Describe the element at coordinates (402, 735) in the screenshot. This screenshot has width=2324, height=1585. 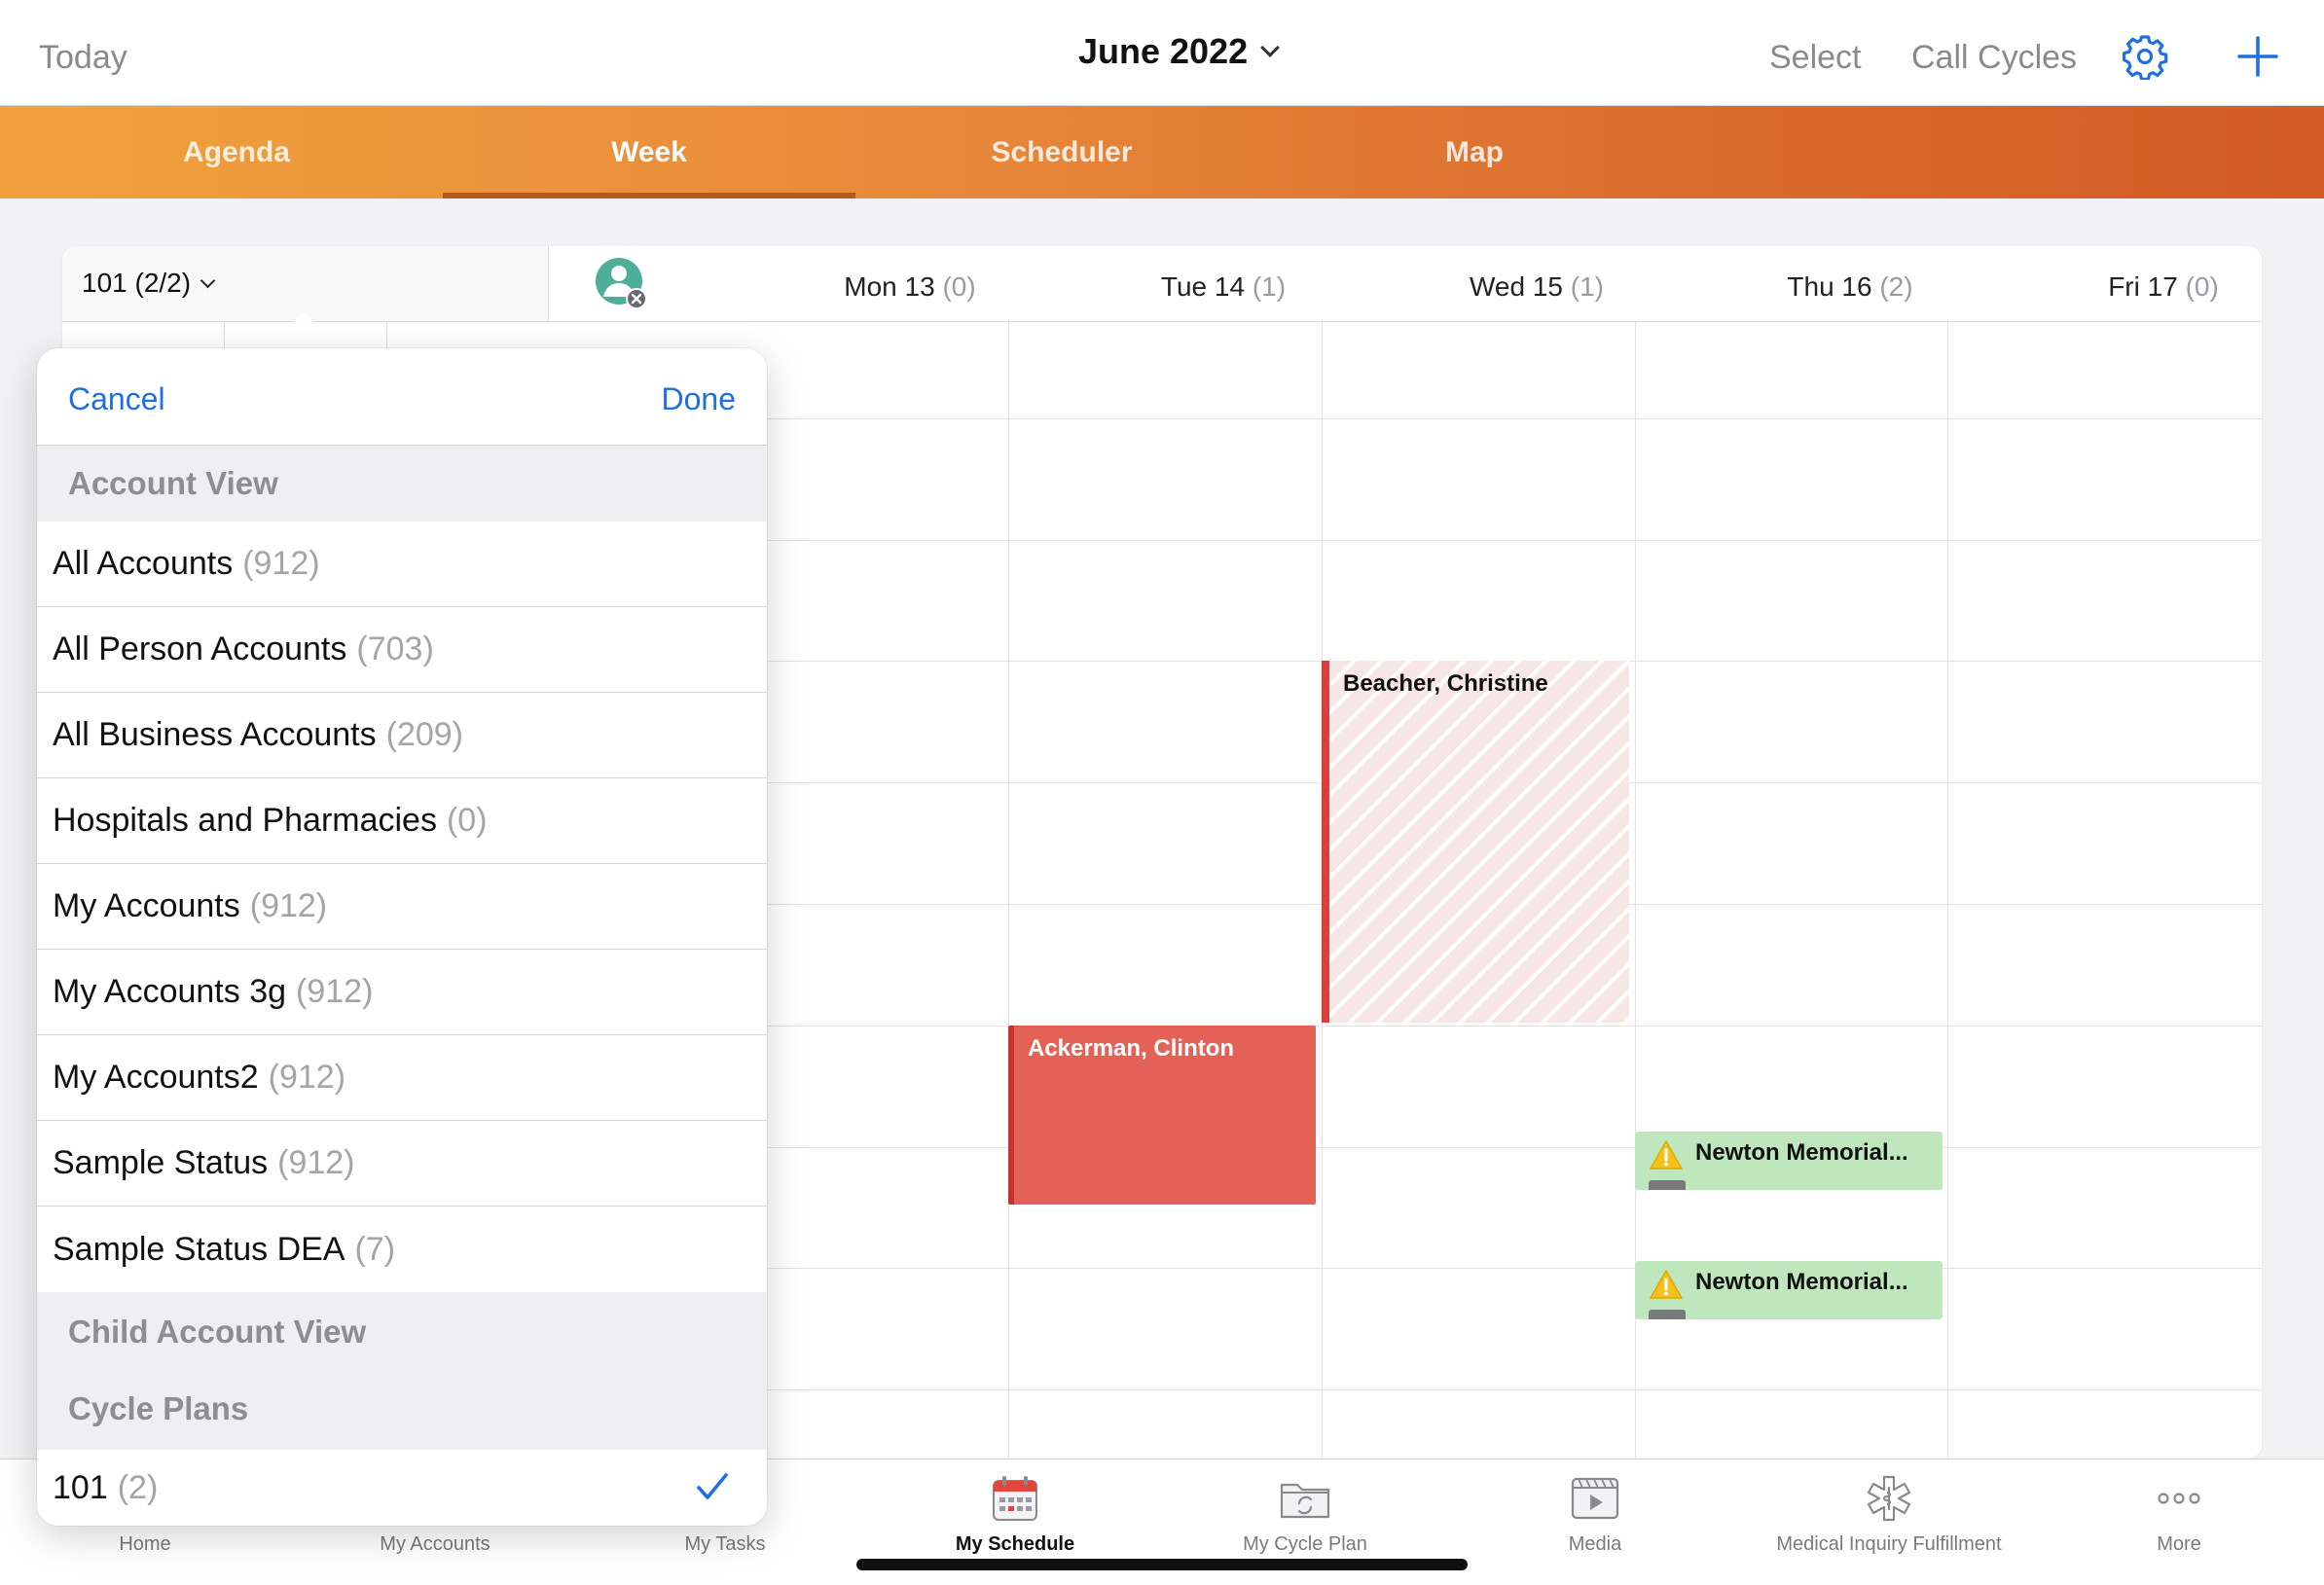
I see `account-view-all-business-accounts: All Business Accounts (209)` at that location.